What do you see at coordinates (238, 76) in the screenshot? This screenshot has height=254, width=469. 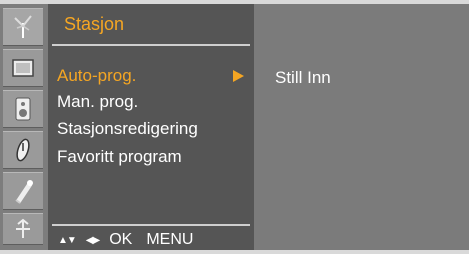 I see `submenu-arrow-icon` at bounding box center [238, 76].